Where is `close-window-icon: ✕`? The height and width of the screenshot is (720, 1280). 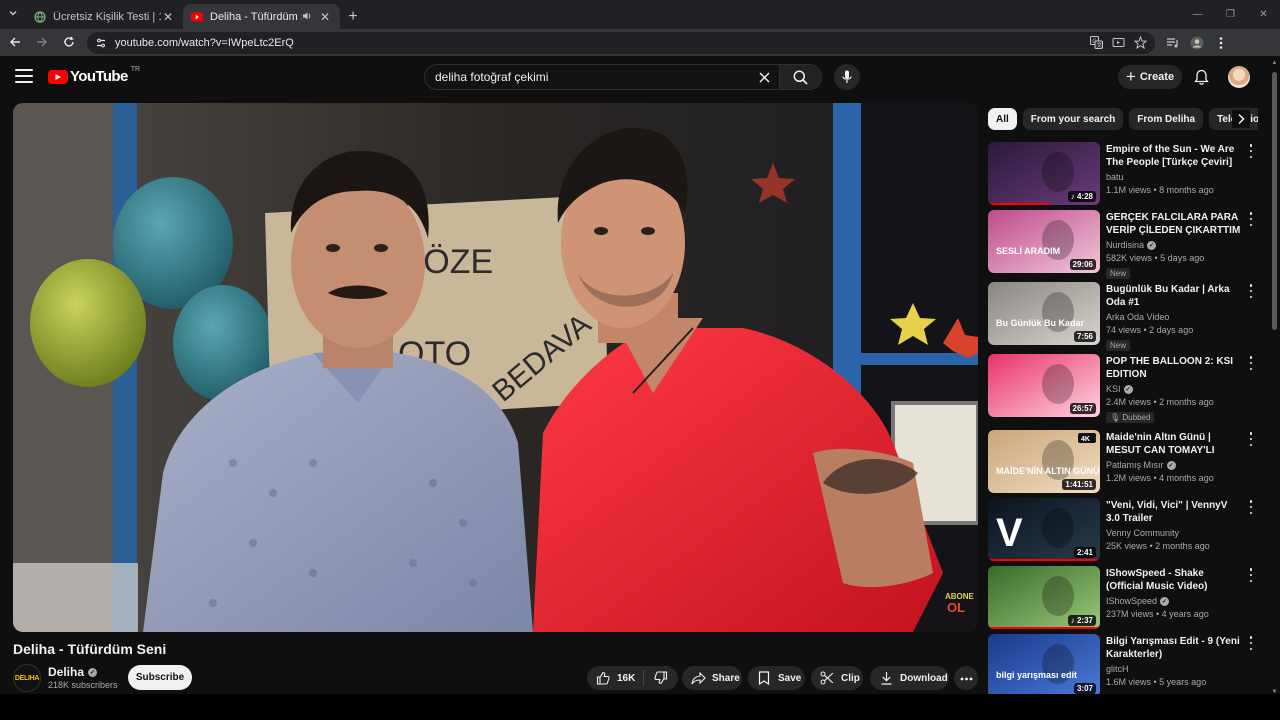
close-window-icon: ✕ is located at coordinates (1263, 14).